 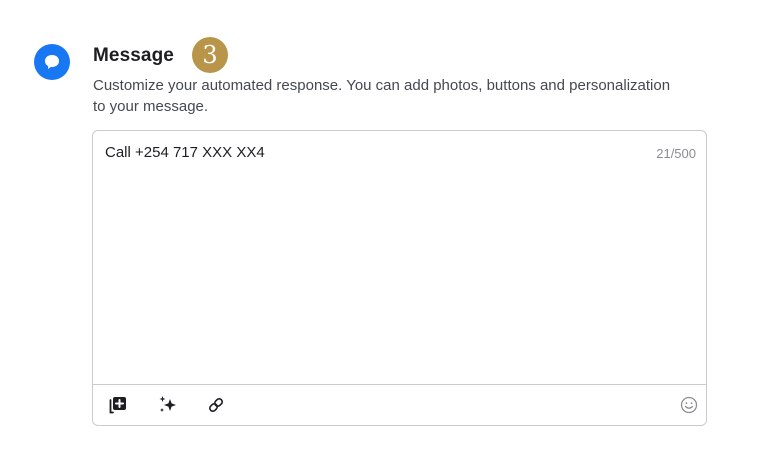 What do you see at coordinates (118, 405) in the screenshot?
I see `add-photo-icon` at bounding box center [118, 405].